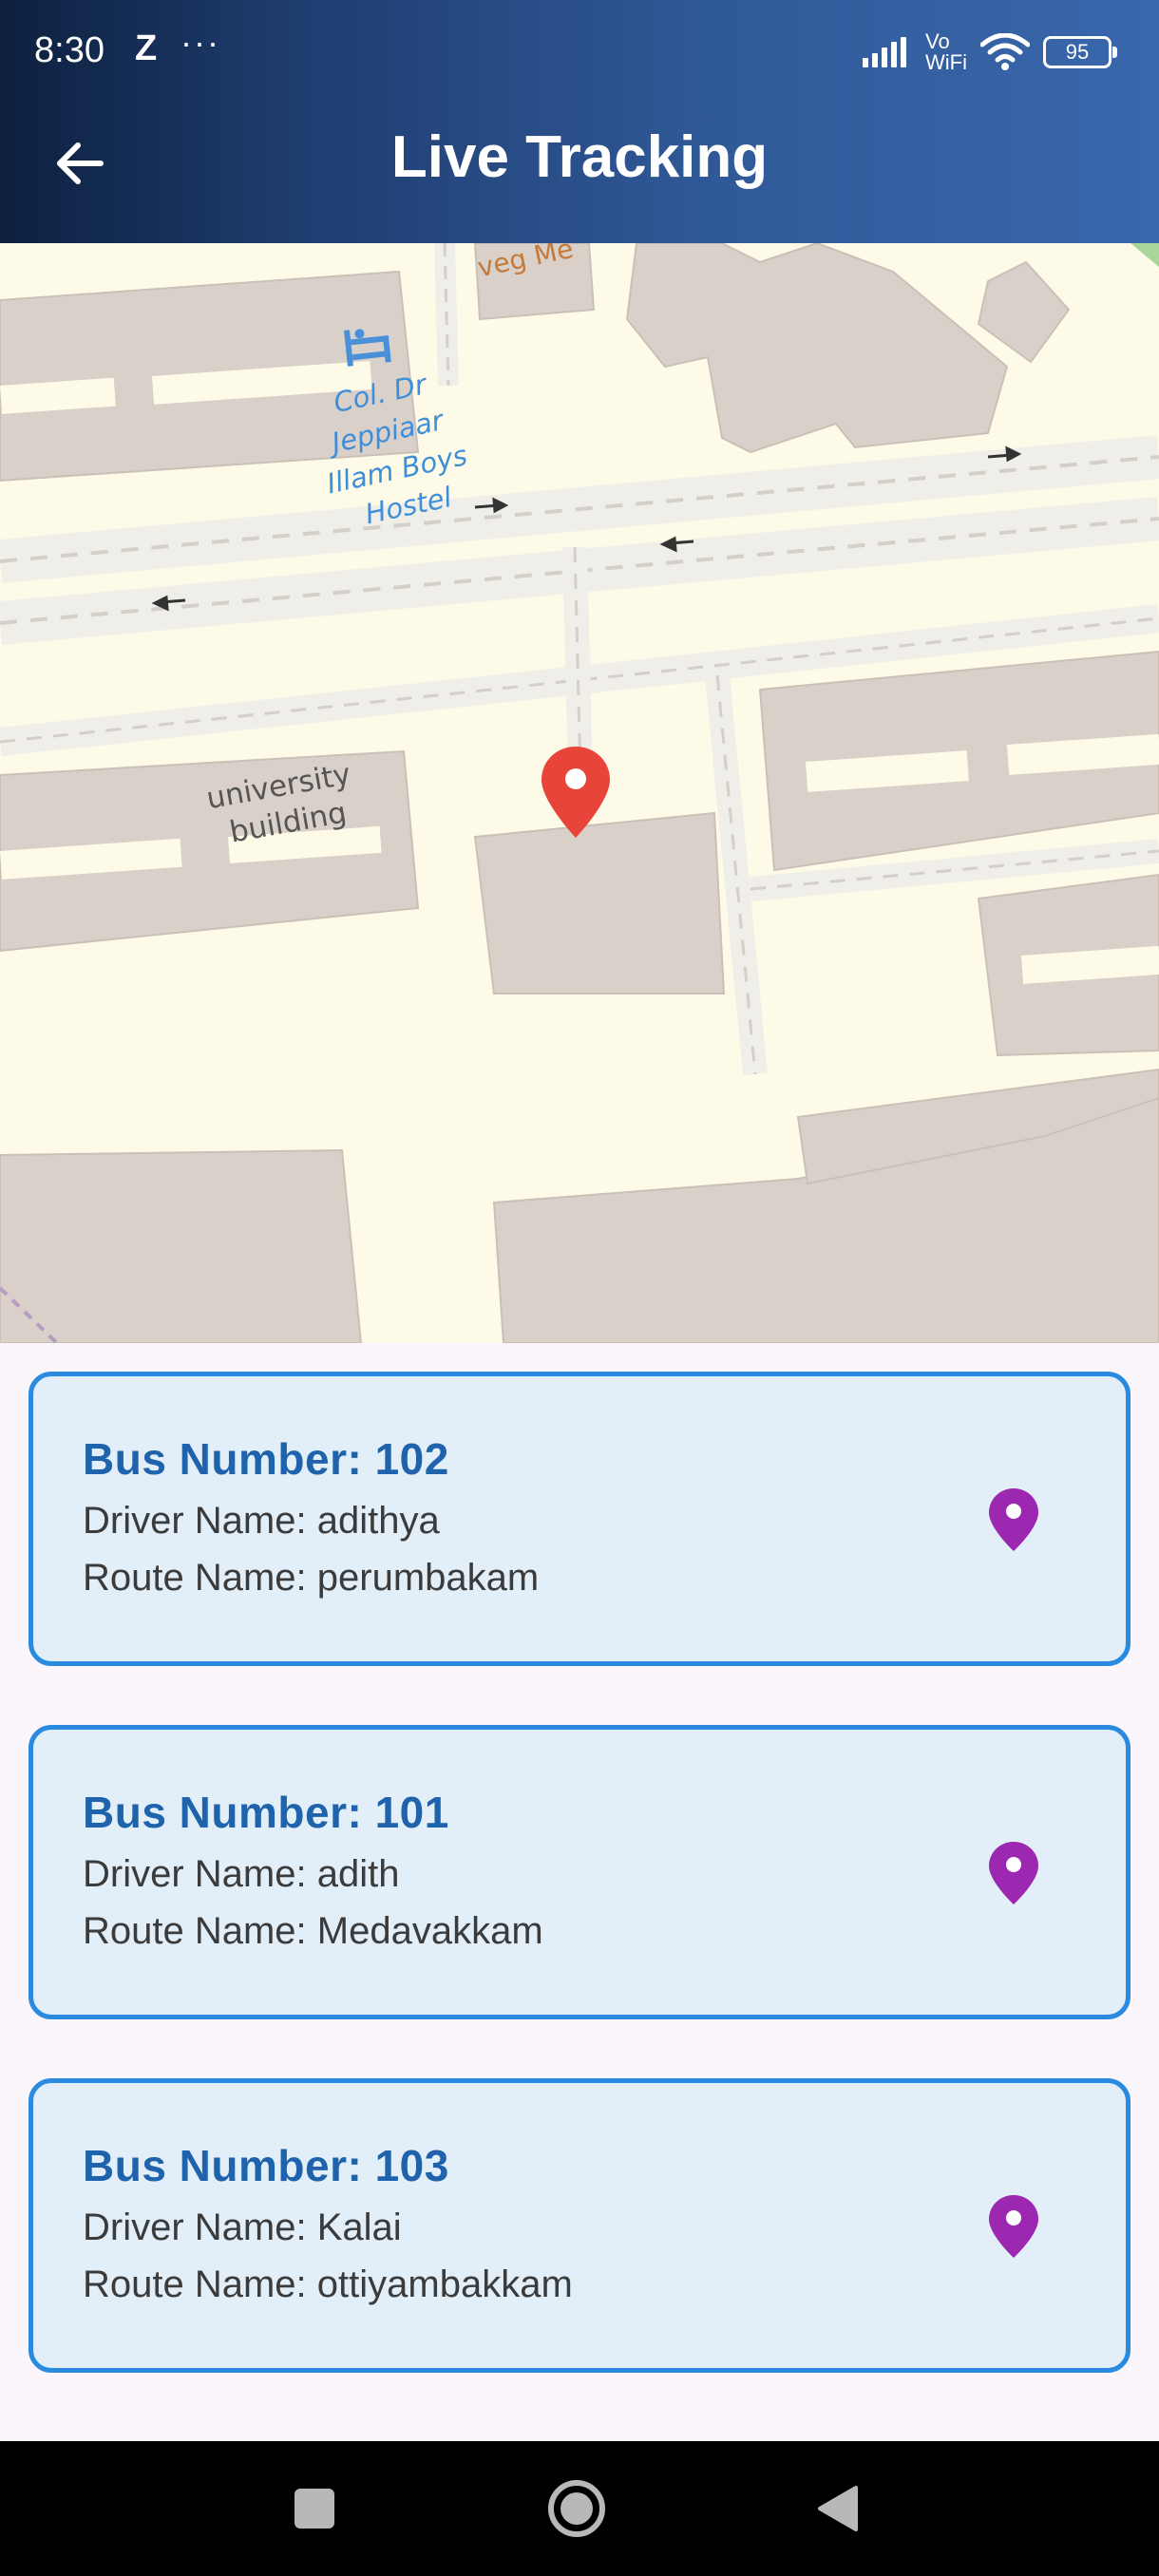 This screenshot has height=2576, width=1159. I want to click on driver-name: Driver Name: Kalai, so click(242, 2227).